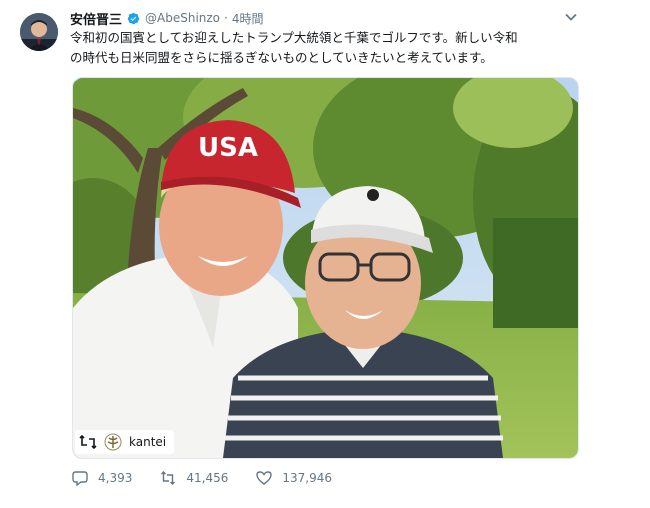 This screenshot has width=650, height=508. I want to click on like-button: 137,946, so click(294, 478).